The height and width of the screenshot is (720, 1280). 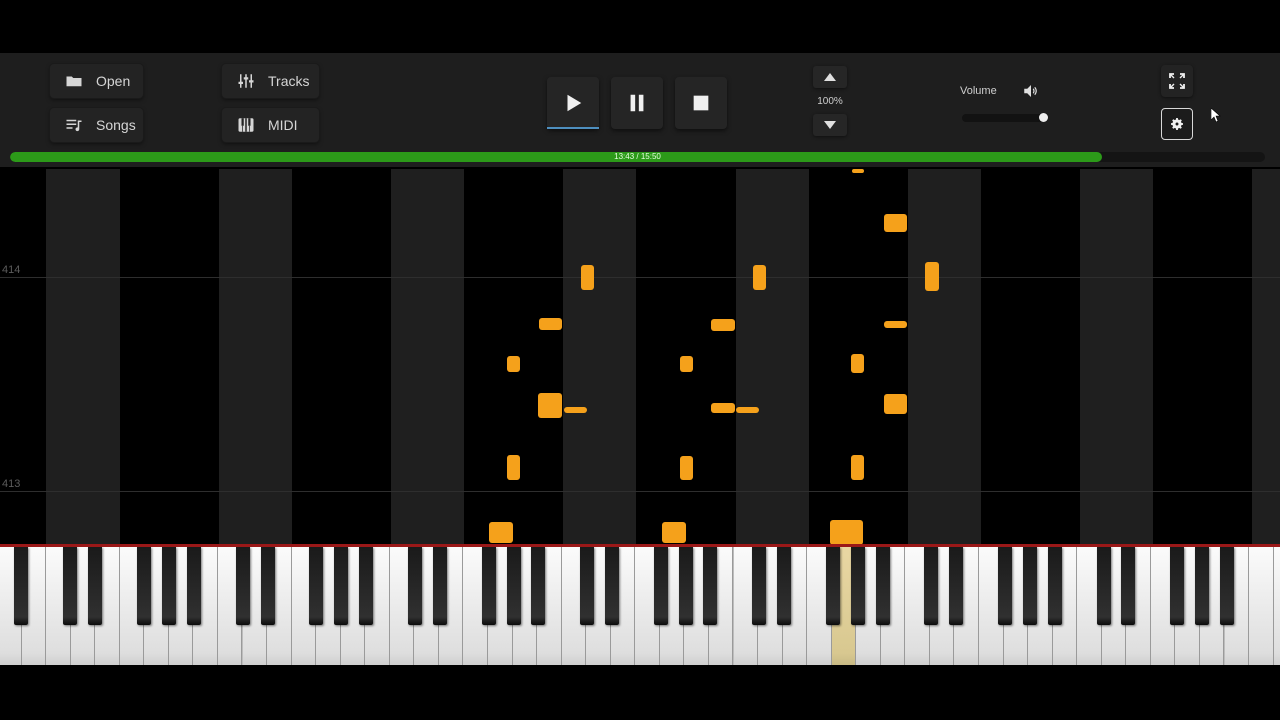 I want to click on speed-down-button, so click(x=830, y=125).